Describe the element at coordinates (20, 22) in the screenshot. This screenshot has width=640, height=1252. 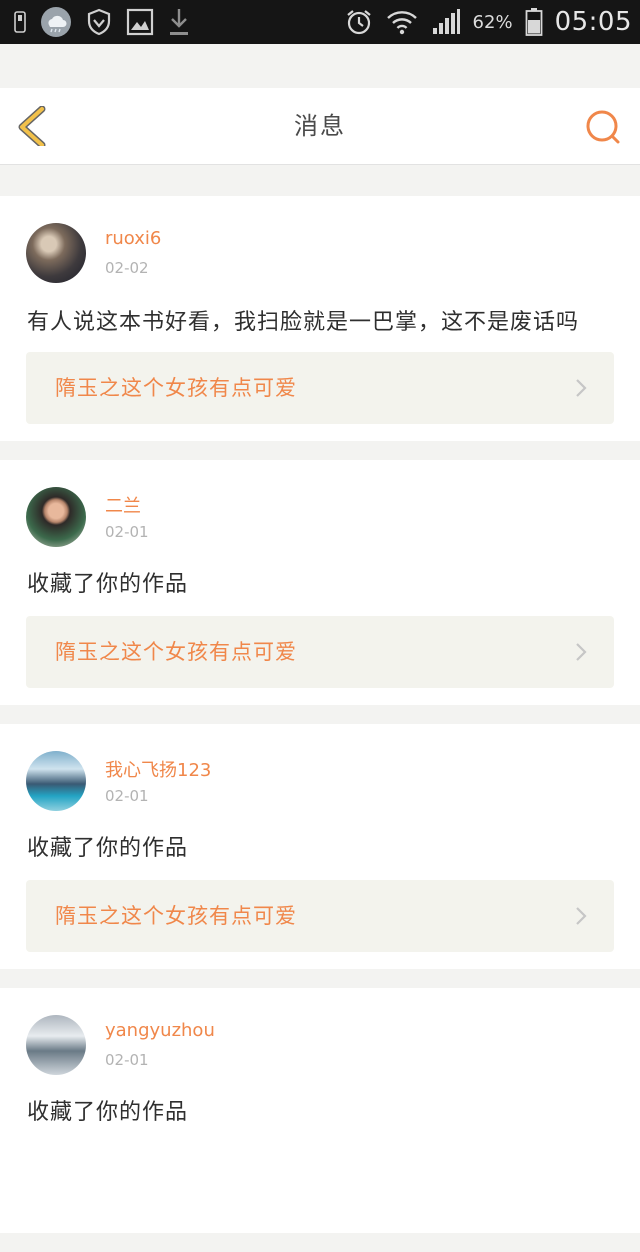
I see `sim-icon` at that location.